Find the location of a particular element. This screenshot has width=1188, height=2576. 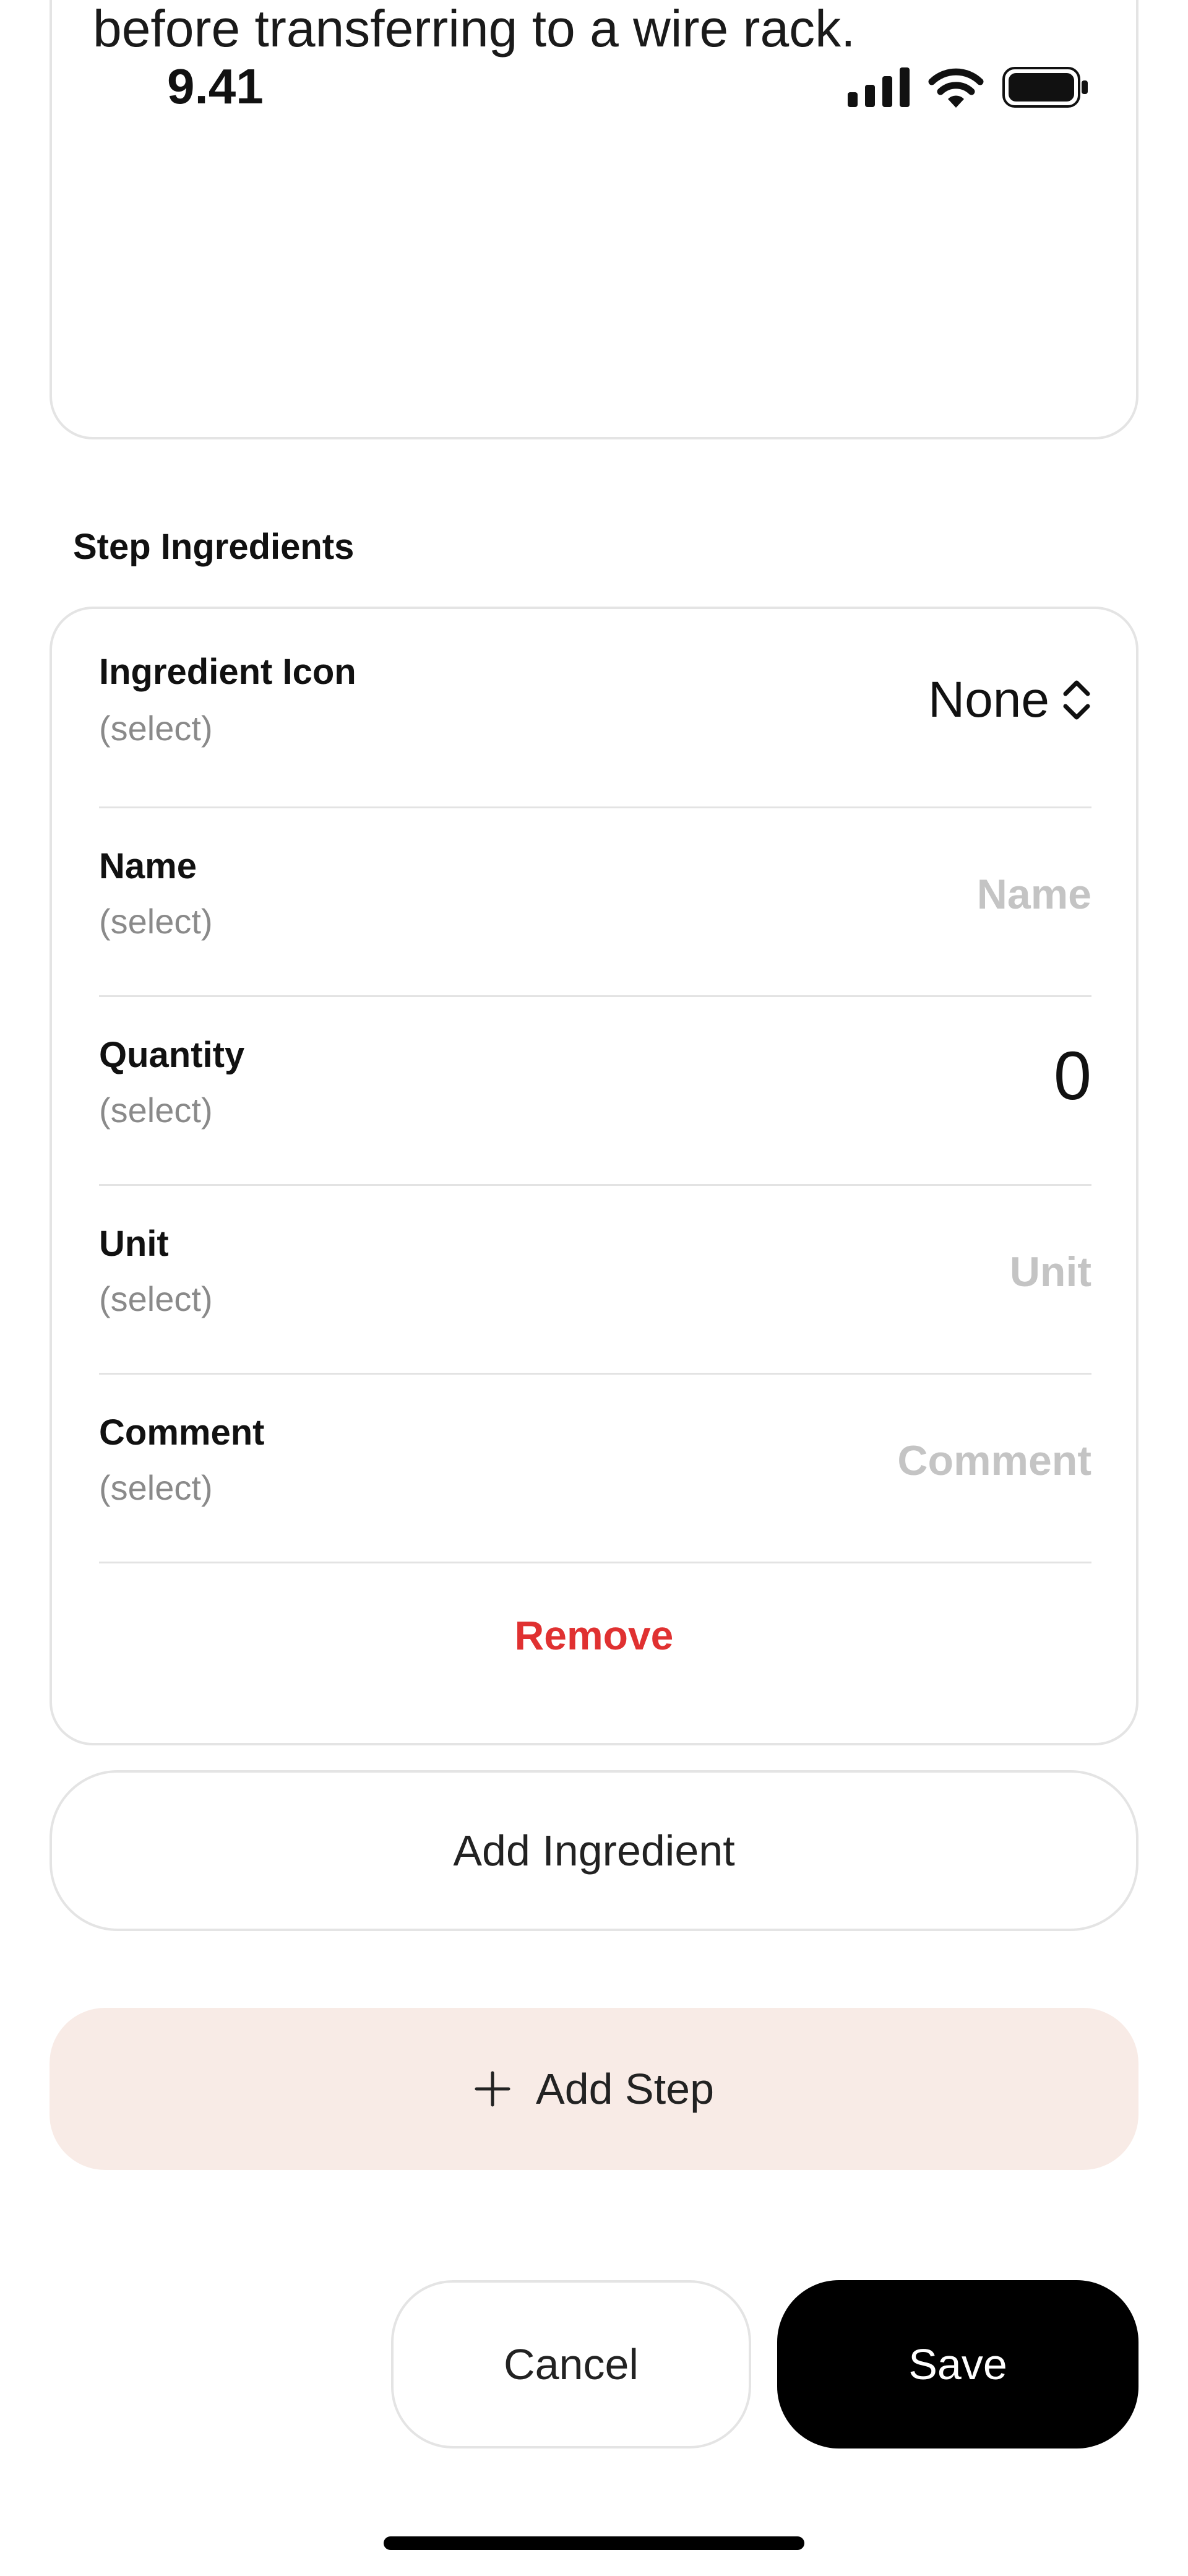

cancel-label: Cancel is located at coordinates (571, 2364).